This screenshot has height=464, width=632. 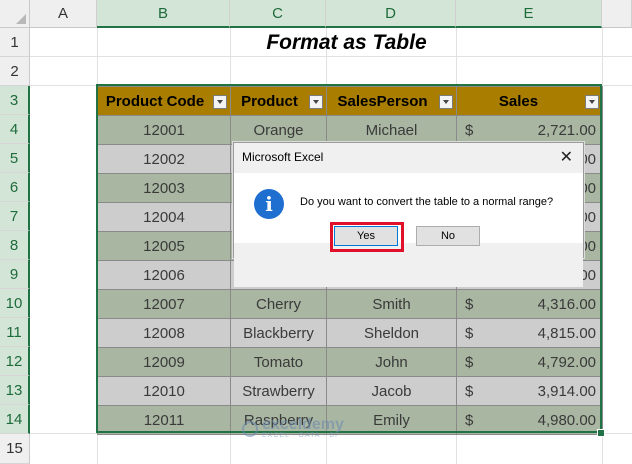 What do you see at coordinates (529, 420) in the screenshot?
I see `cell-sales: $4,980.00` at bounding box center [529, 420].